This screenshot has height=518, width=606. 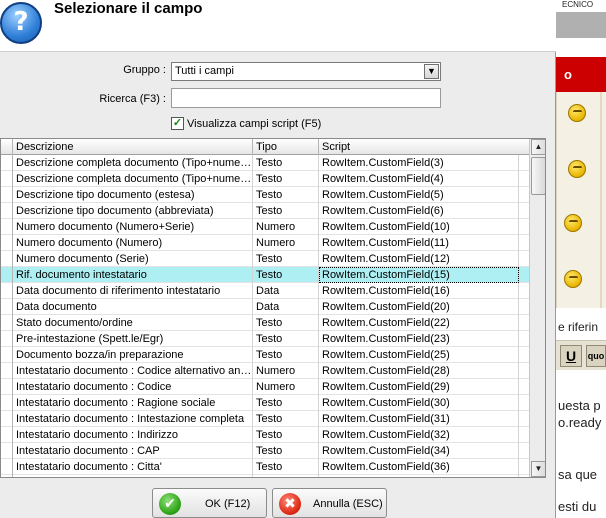 I want to click on checkmark-icon: ✔, so click(x=170, y=504).